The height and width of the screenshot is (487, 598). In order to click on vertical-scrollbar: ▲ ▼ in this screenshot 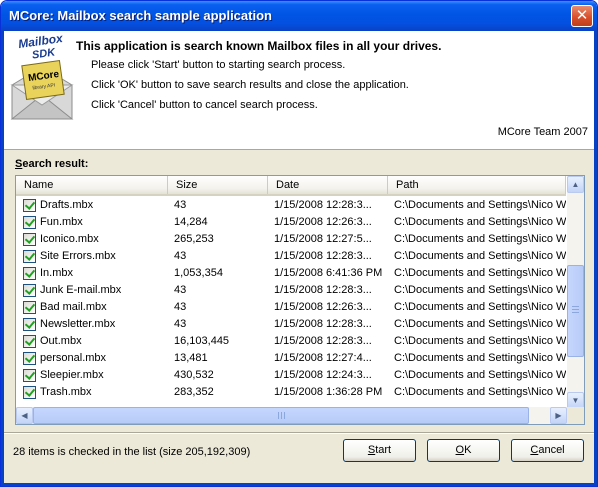, I will do `click(575, 292)`.